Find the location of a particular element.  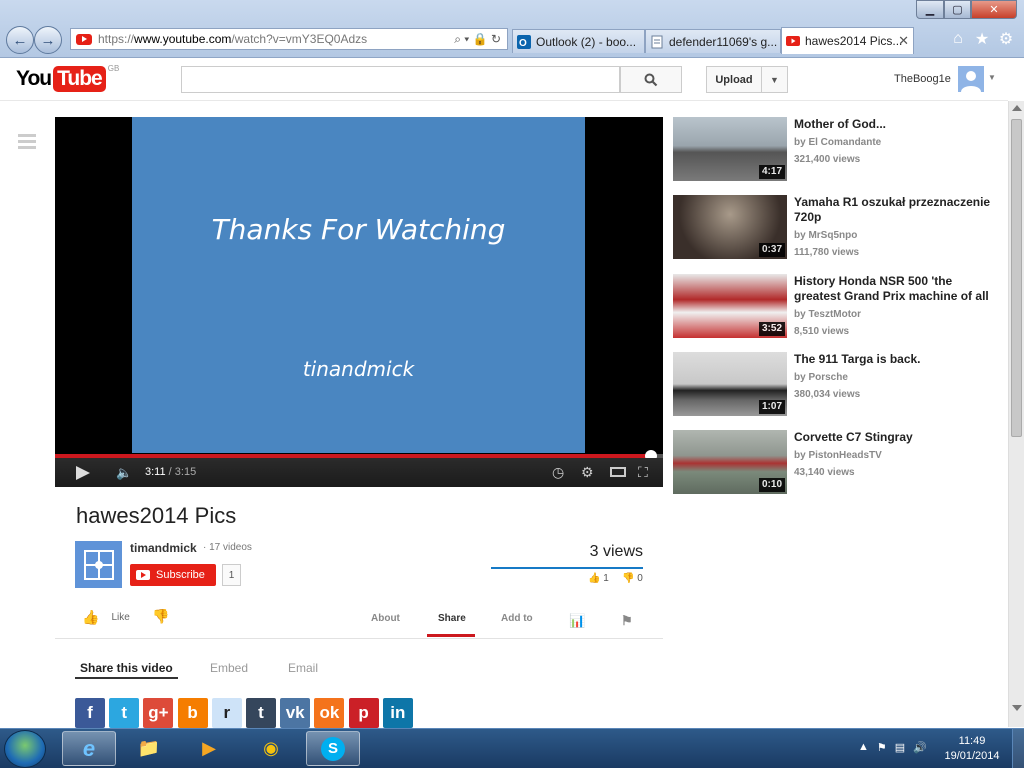

related-video-channel: MrSq5npo is located at coordinates (832, 235).